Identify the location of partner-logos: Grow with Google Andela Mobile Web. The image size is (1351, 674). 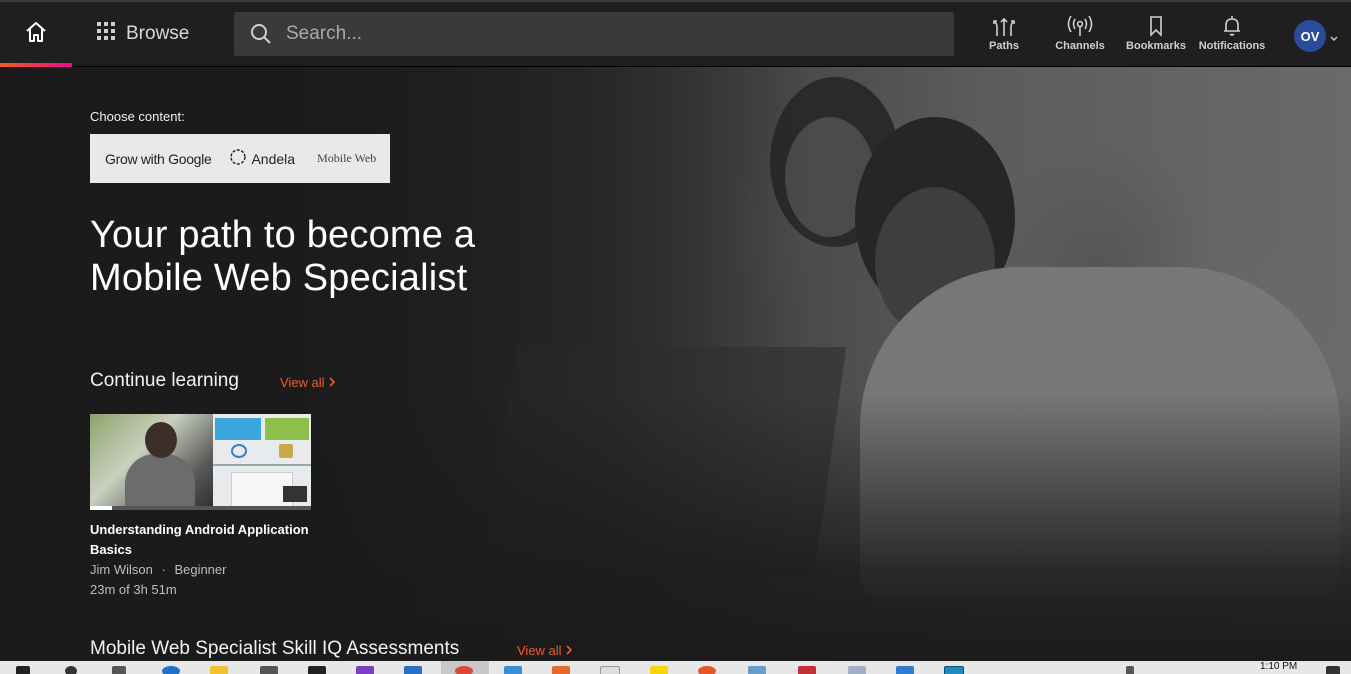
(240, 158).